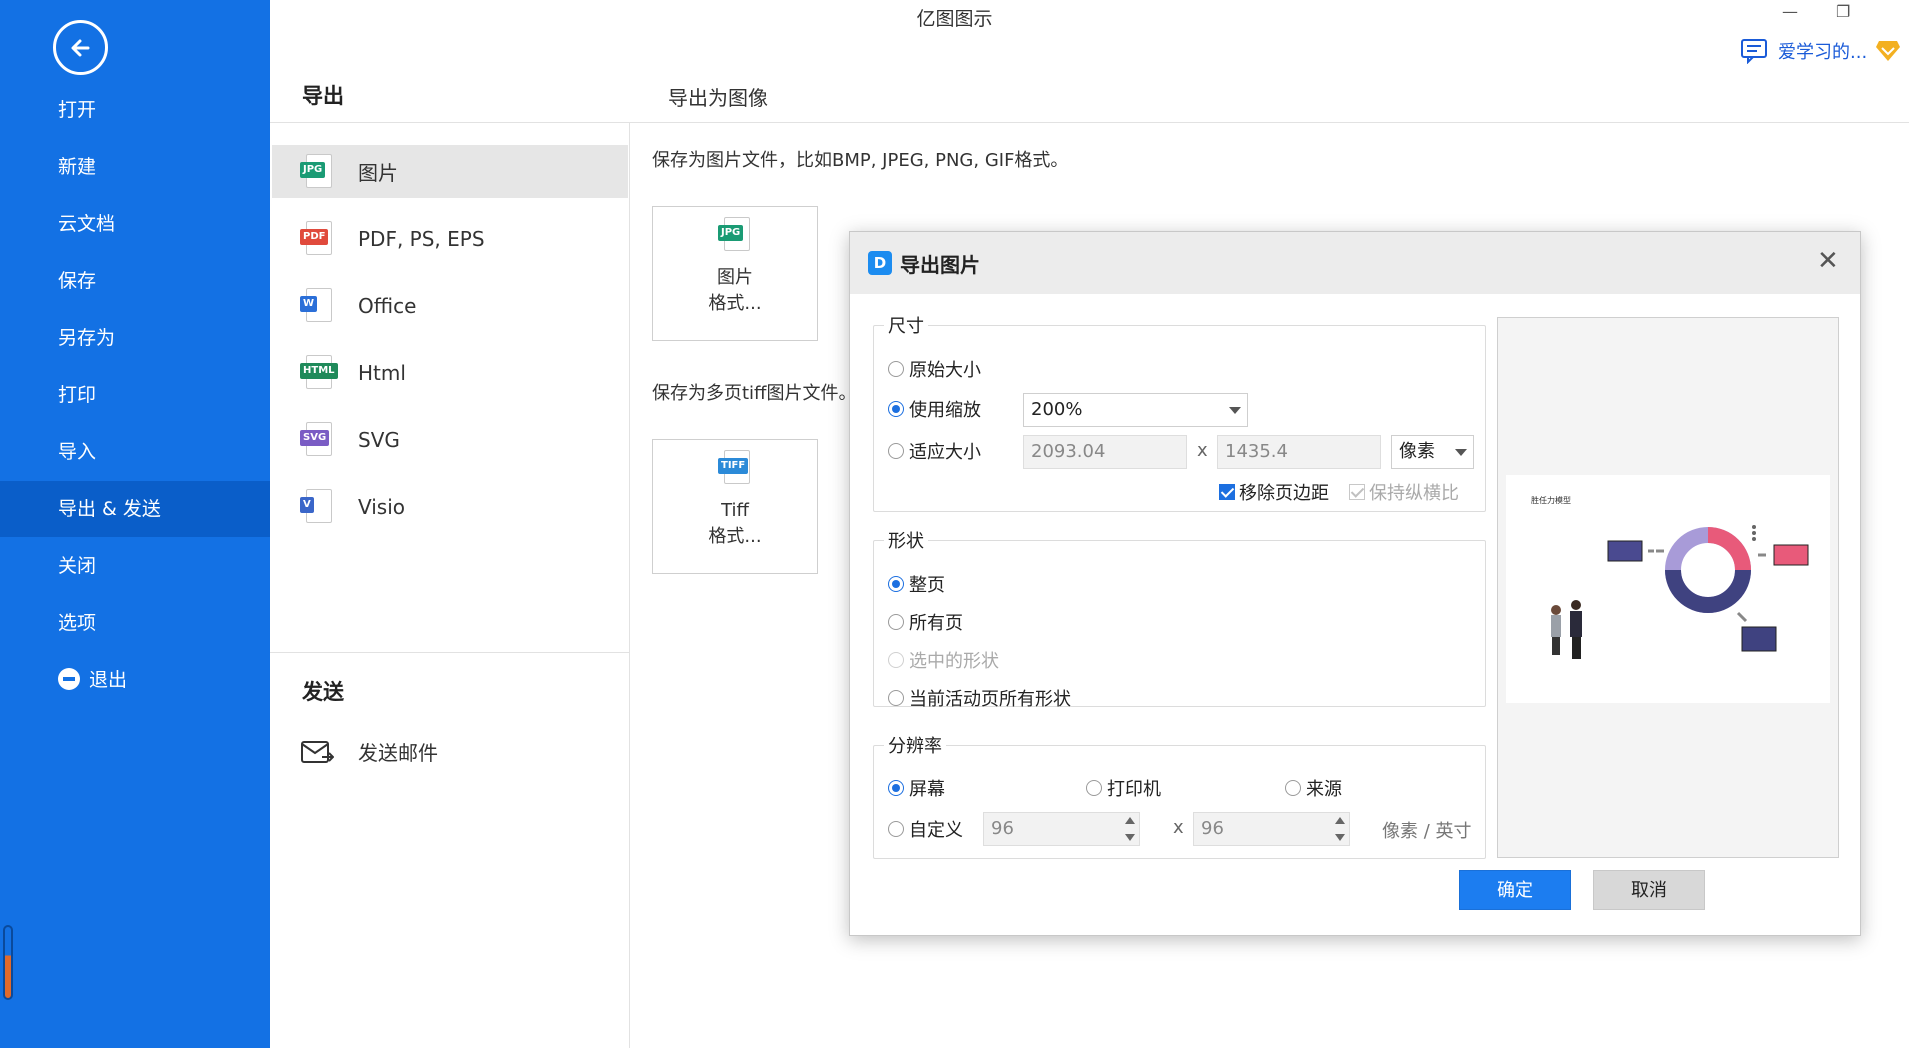  What do you see at coordinates (954, 661) in the screenshot?
I see `selected-shapes-label: 选中的形状` at bounding box center [954, 661].